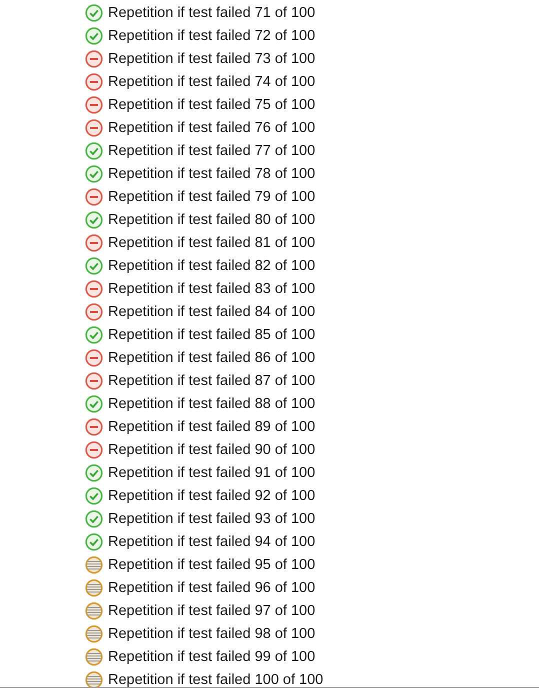 This screenshot has height=689, width=539. What do you see at coordinates (212, 334) in the screenshot?
I see `test-result-label: Repetition if test failed 85 of 100` at bounding box center [212, 334].